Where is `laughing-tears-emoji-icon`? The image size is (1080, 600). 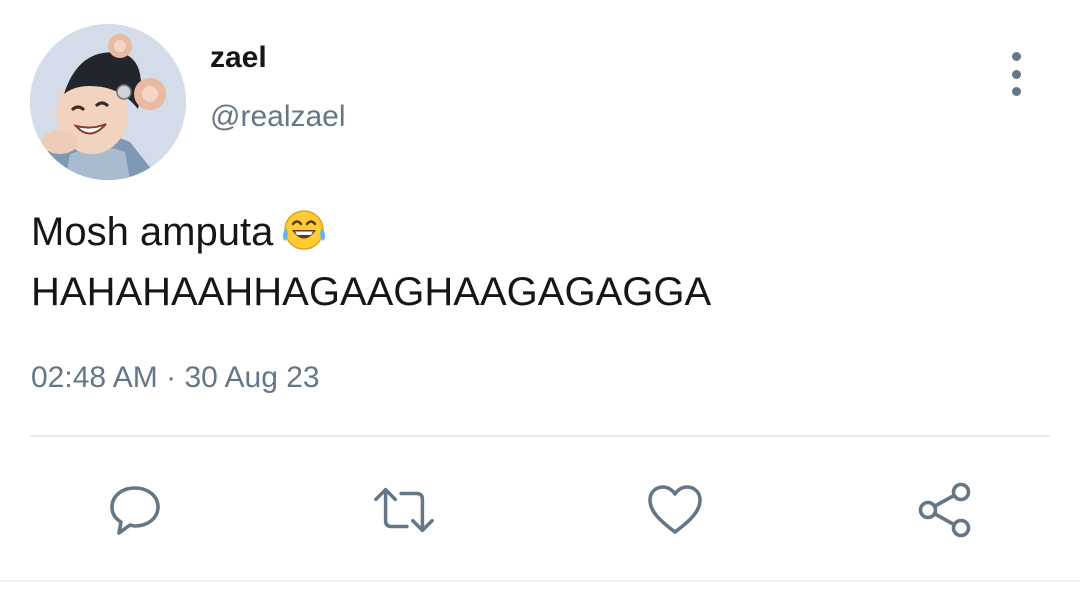
laughing-tears-emoji-icon is located at coordinates (304, 236).